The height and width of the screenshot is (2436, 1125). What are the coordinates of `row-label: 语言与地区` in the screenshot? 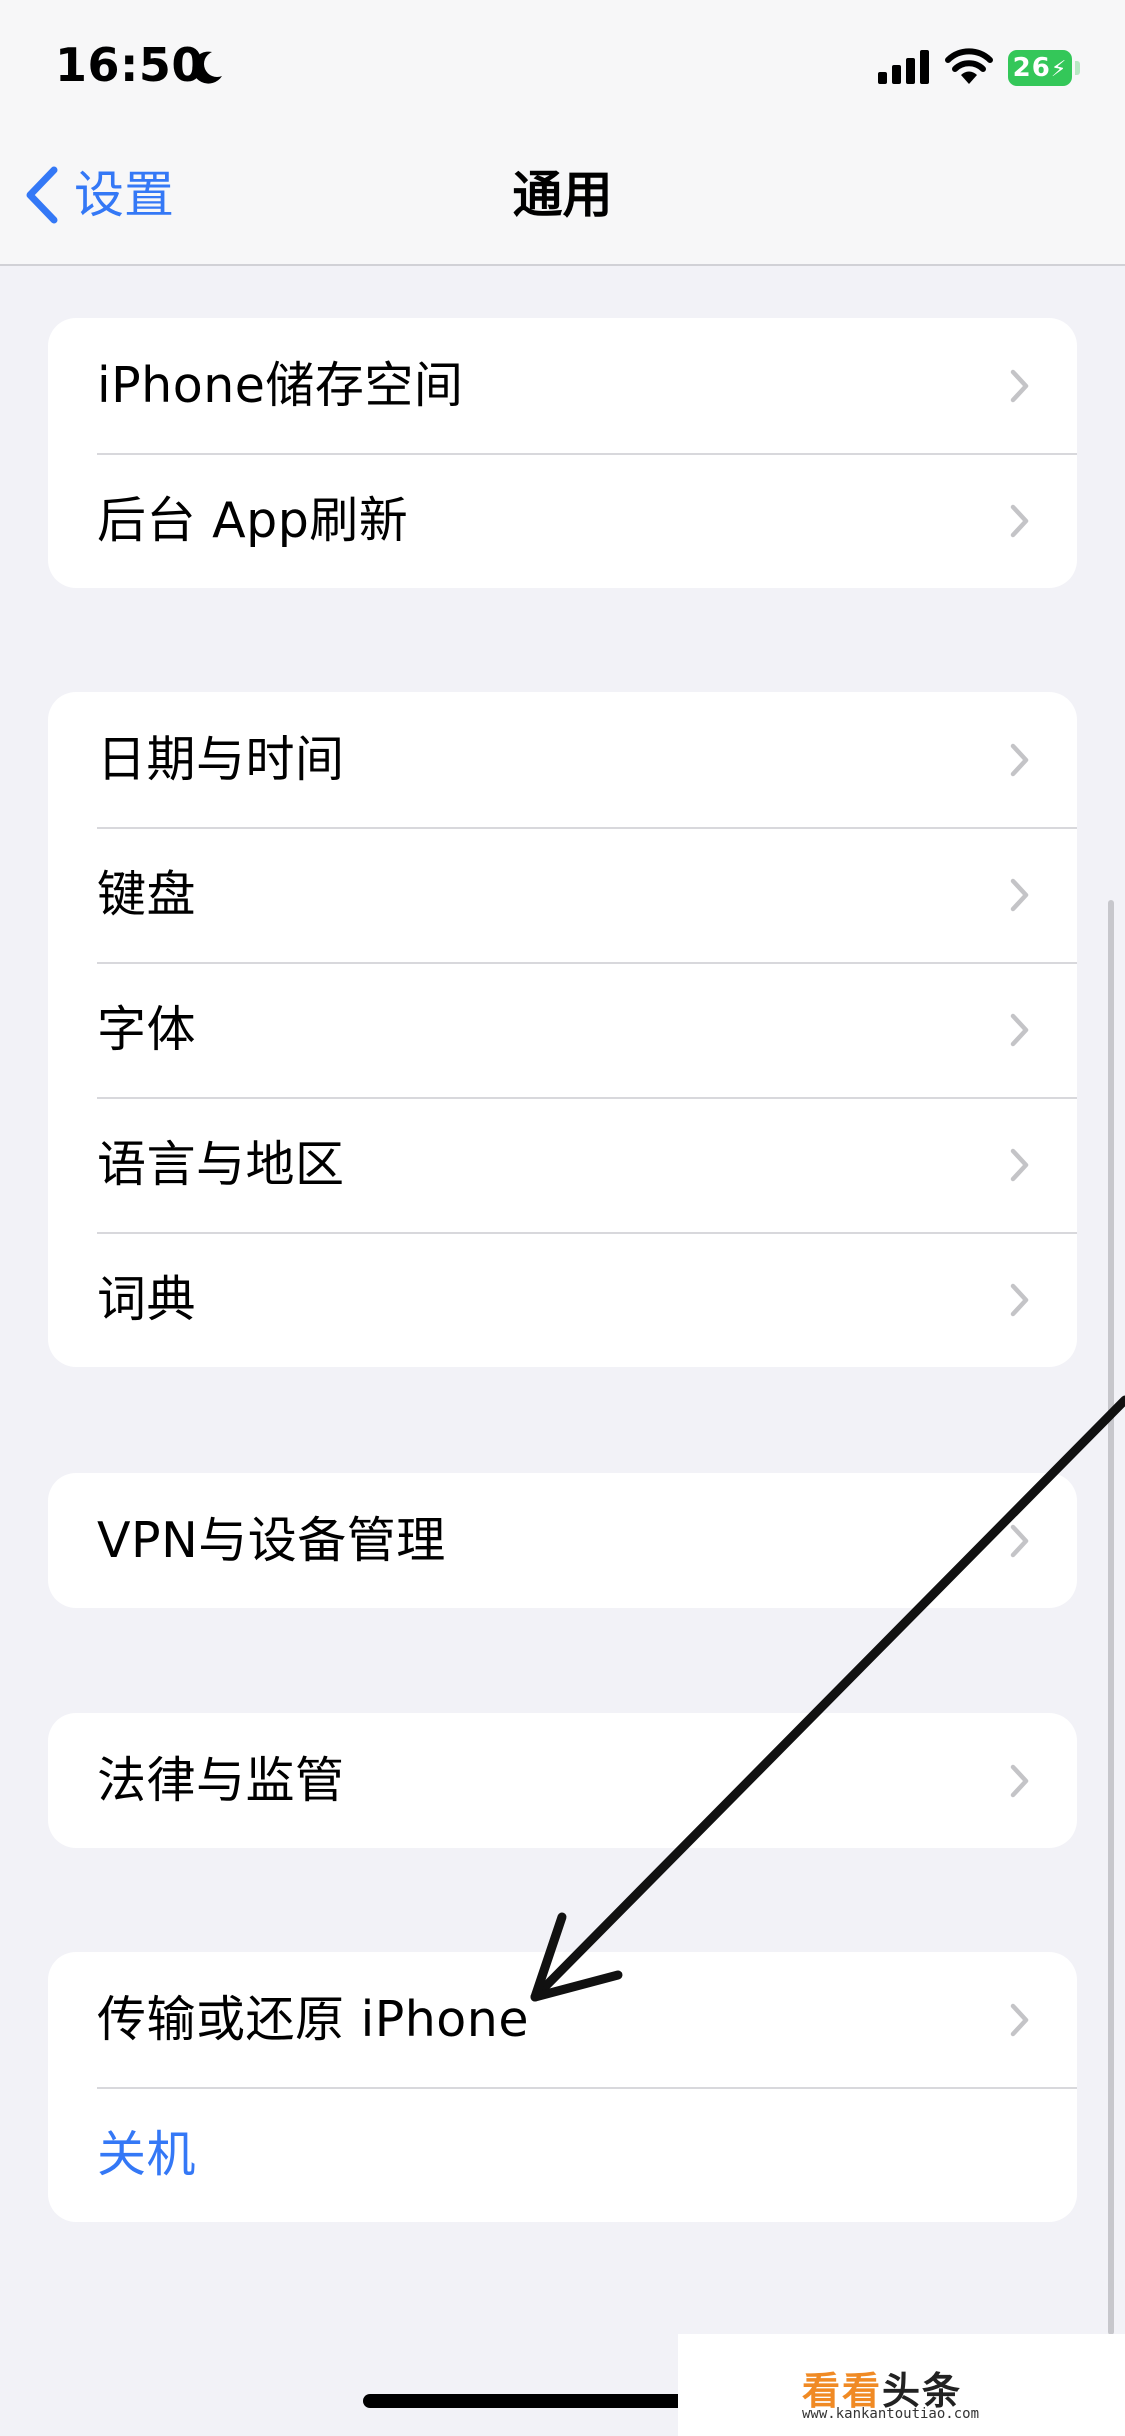 It's located at (221, 1164).